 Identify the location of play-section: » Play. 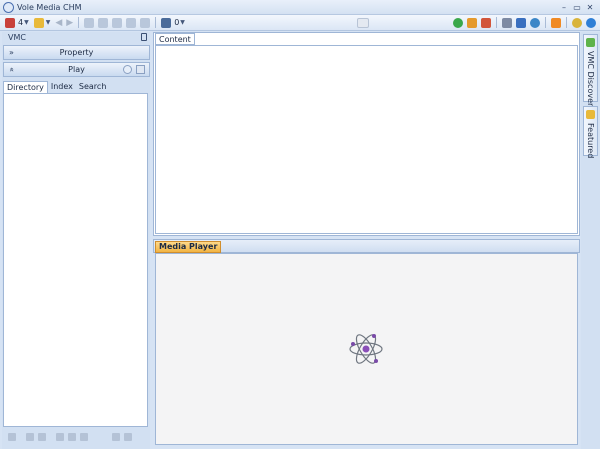
(76, 69).